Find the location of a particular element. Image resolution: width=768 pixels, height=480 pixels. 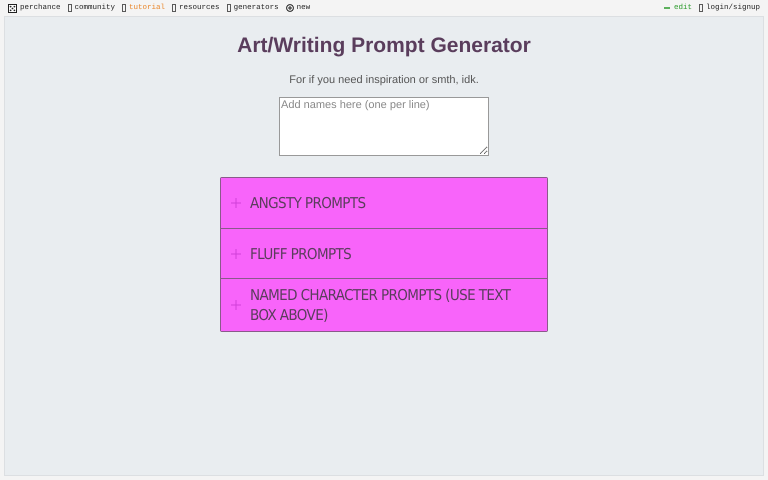

page-title: Art/Writing Prompt Generator is located at coordinates (384, 46).